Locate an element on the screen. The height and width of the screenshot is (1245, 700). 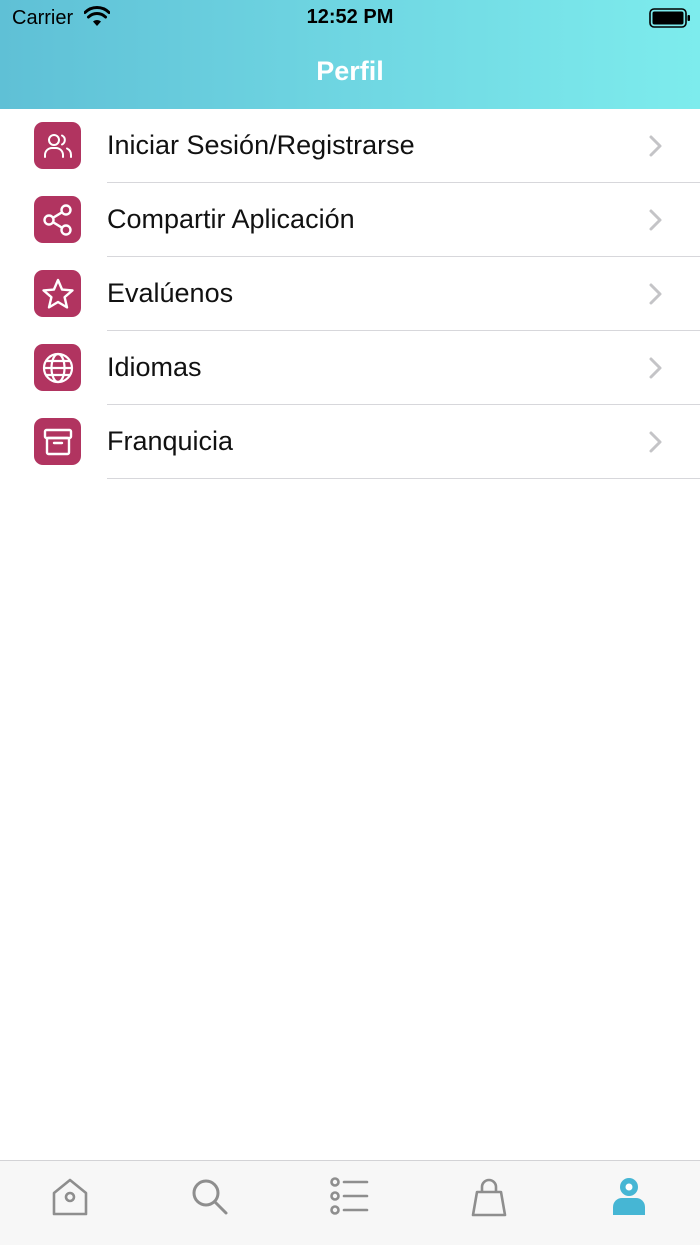
menu-item-label: Idiomas is located at coordinates (154, 367).